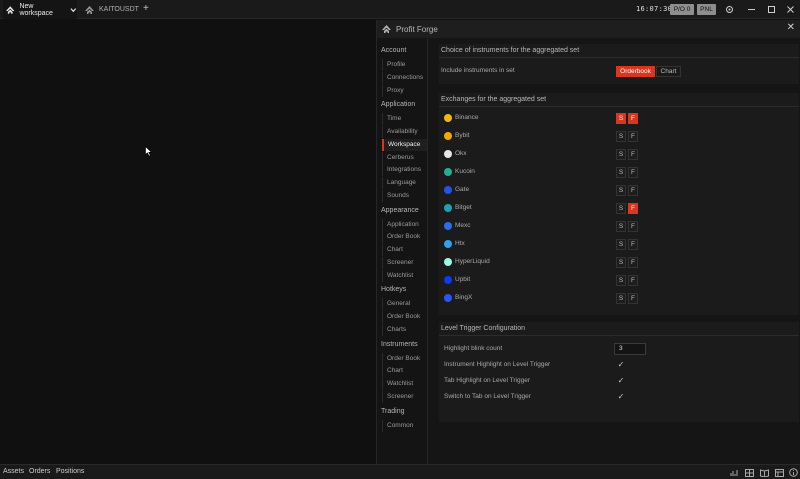 Image resolution: width=800 pixels, height=479 pixels. Describe the element at coordinates (771, 9) in the screenshot. I see `maximize-icon` at that location.